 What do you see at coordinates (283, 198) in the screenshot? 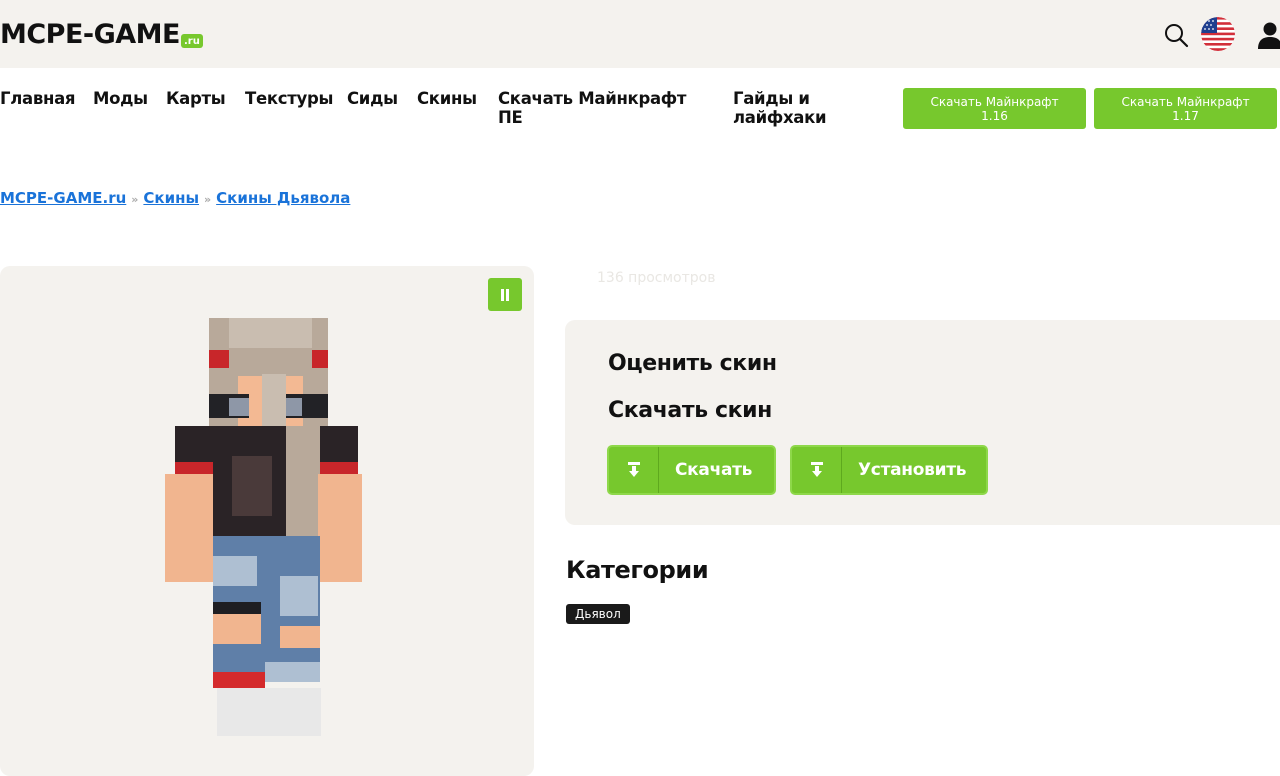
I see `breadcrumb-devil-skins: Скины Дьявола` at bounding box center [283, 198].